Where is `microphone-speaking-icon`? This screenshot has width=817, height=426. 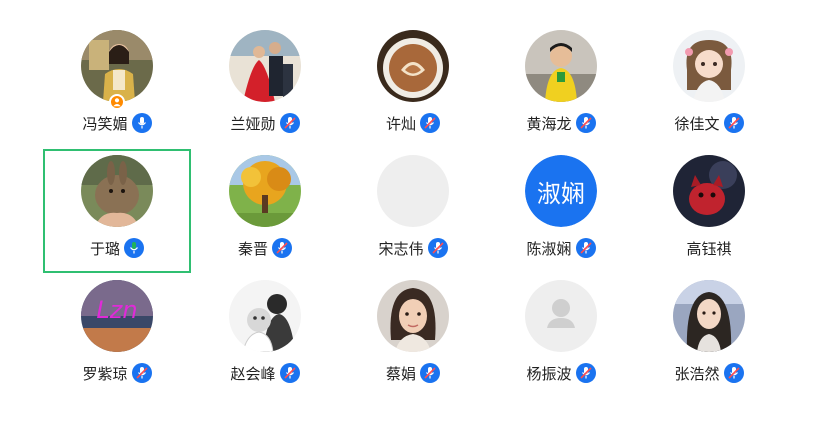
microphone-speaking-icon is located at coordinates (134, 248).